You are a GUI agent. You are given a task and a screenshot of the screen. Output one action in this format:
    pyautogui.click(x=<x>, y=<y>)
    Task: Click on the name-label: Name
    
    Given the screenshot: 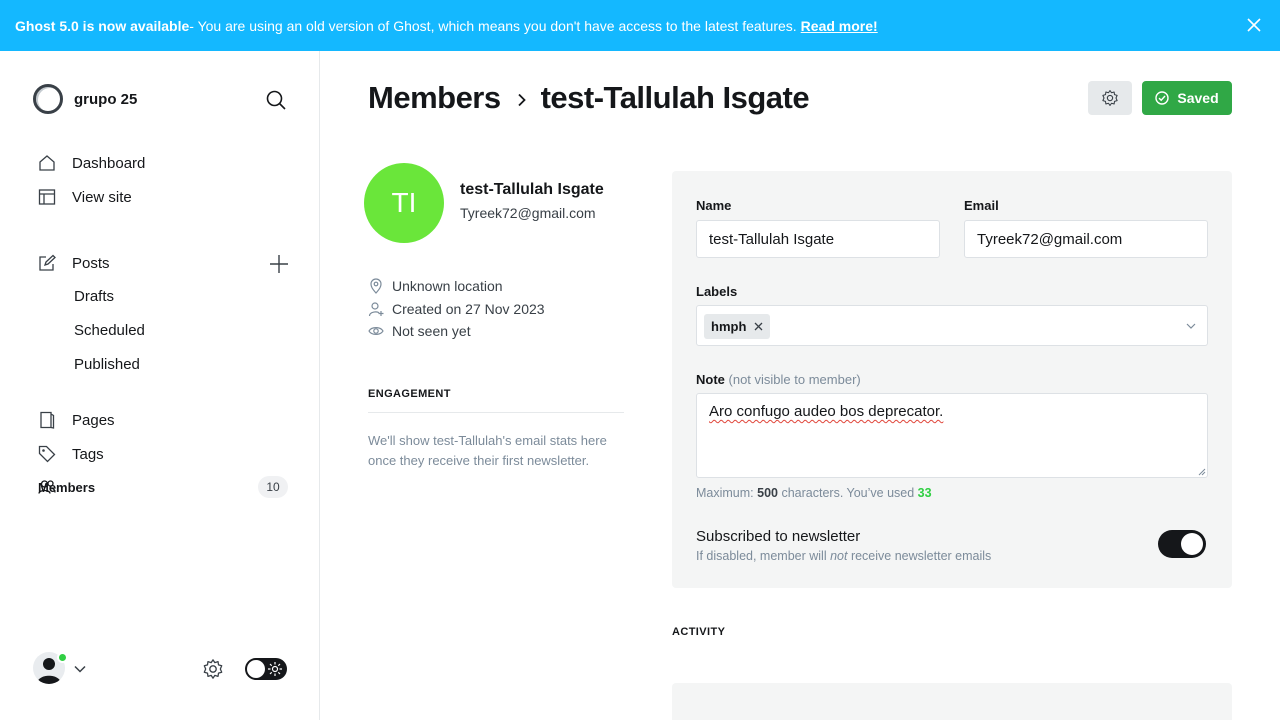 What is the action you would take?
    pyautogui.click(x=714, y=205)
    